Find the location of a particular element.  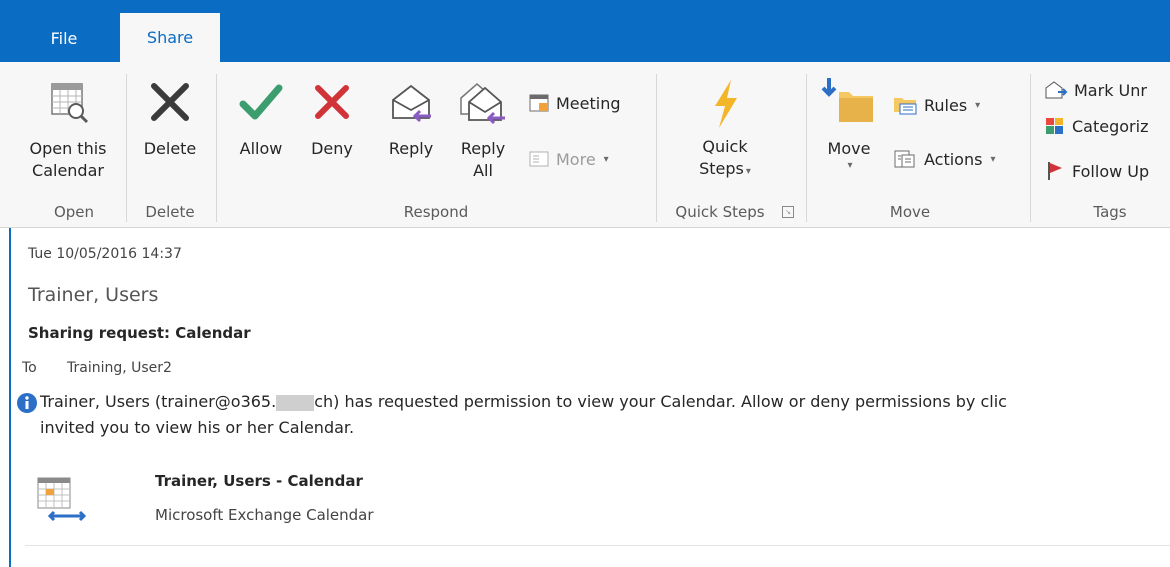

actions-icon is located at coordinates (904, 159).